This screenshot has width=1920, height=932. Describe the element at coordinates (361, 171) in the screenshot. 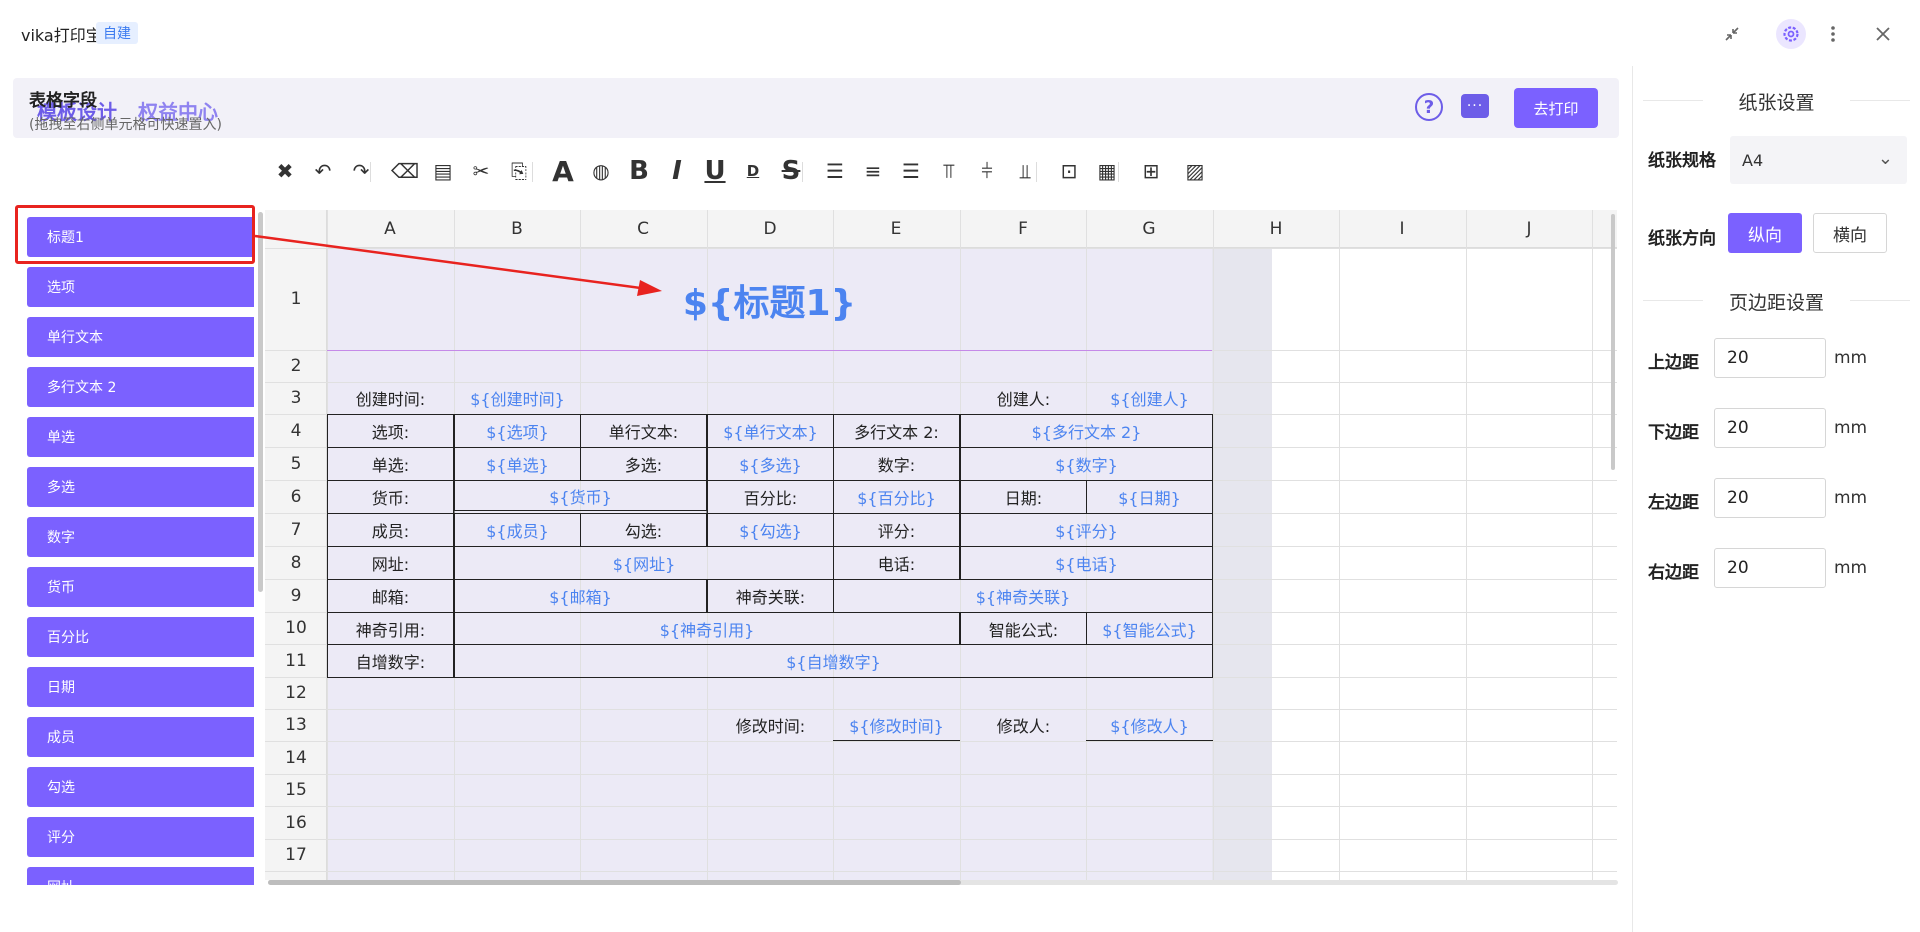

I see `redo-icon: ↷` at that location.